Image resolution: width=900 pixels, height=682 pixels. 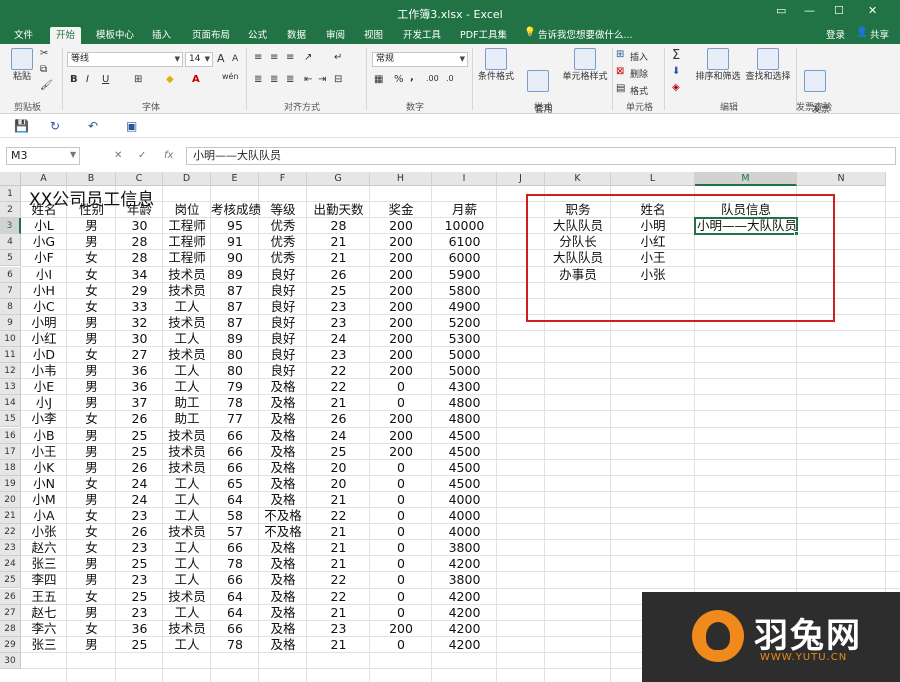 What do you see at coordinates (44, 53) in the screenshot?
I see `cut-icon: ✂` at bounding box center [44, 53].